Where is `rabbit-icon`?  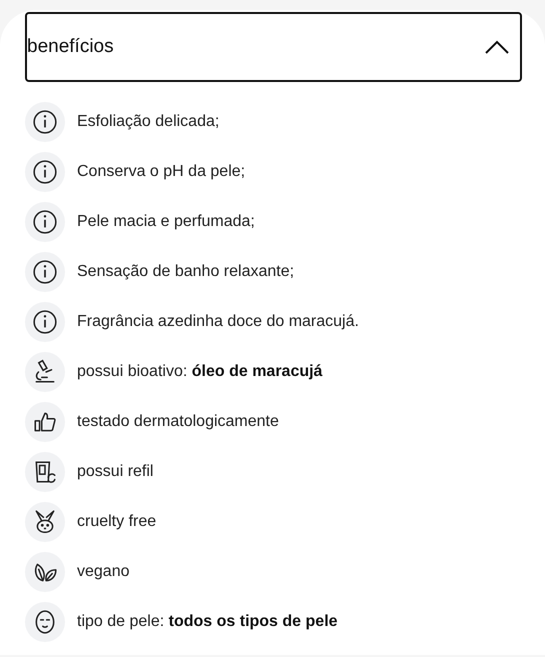
rabbit-icon is located at coordinates (45, 522).